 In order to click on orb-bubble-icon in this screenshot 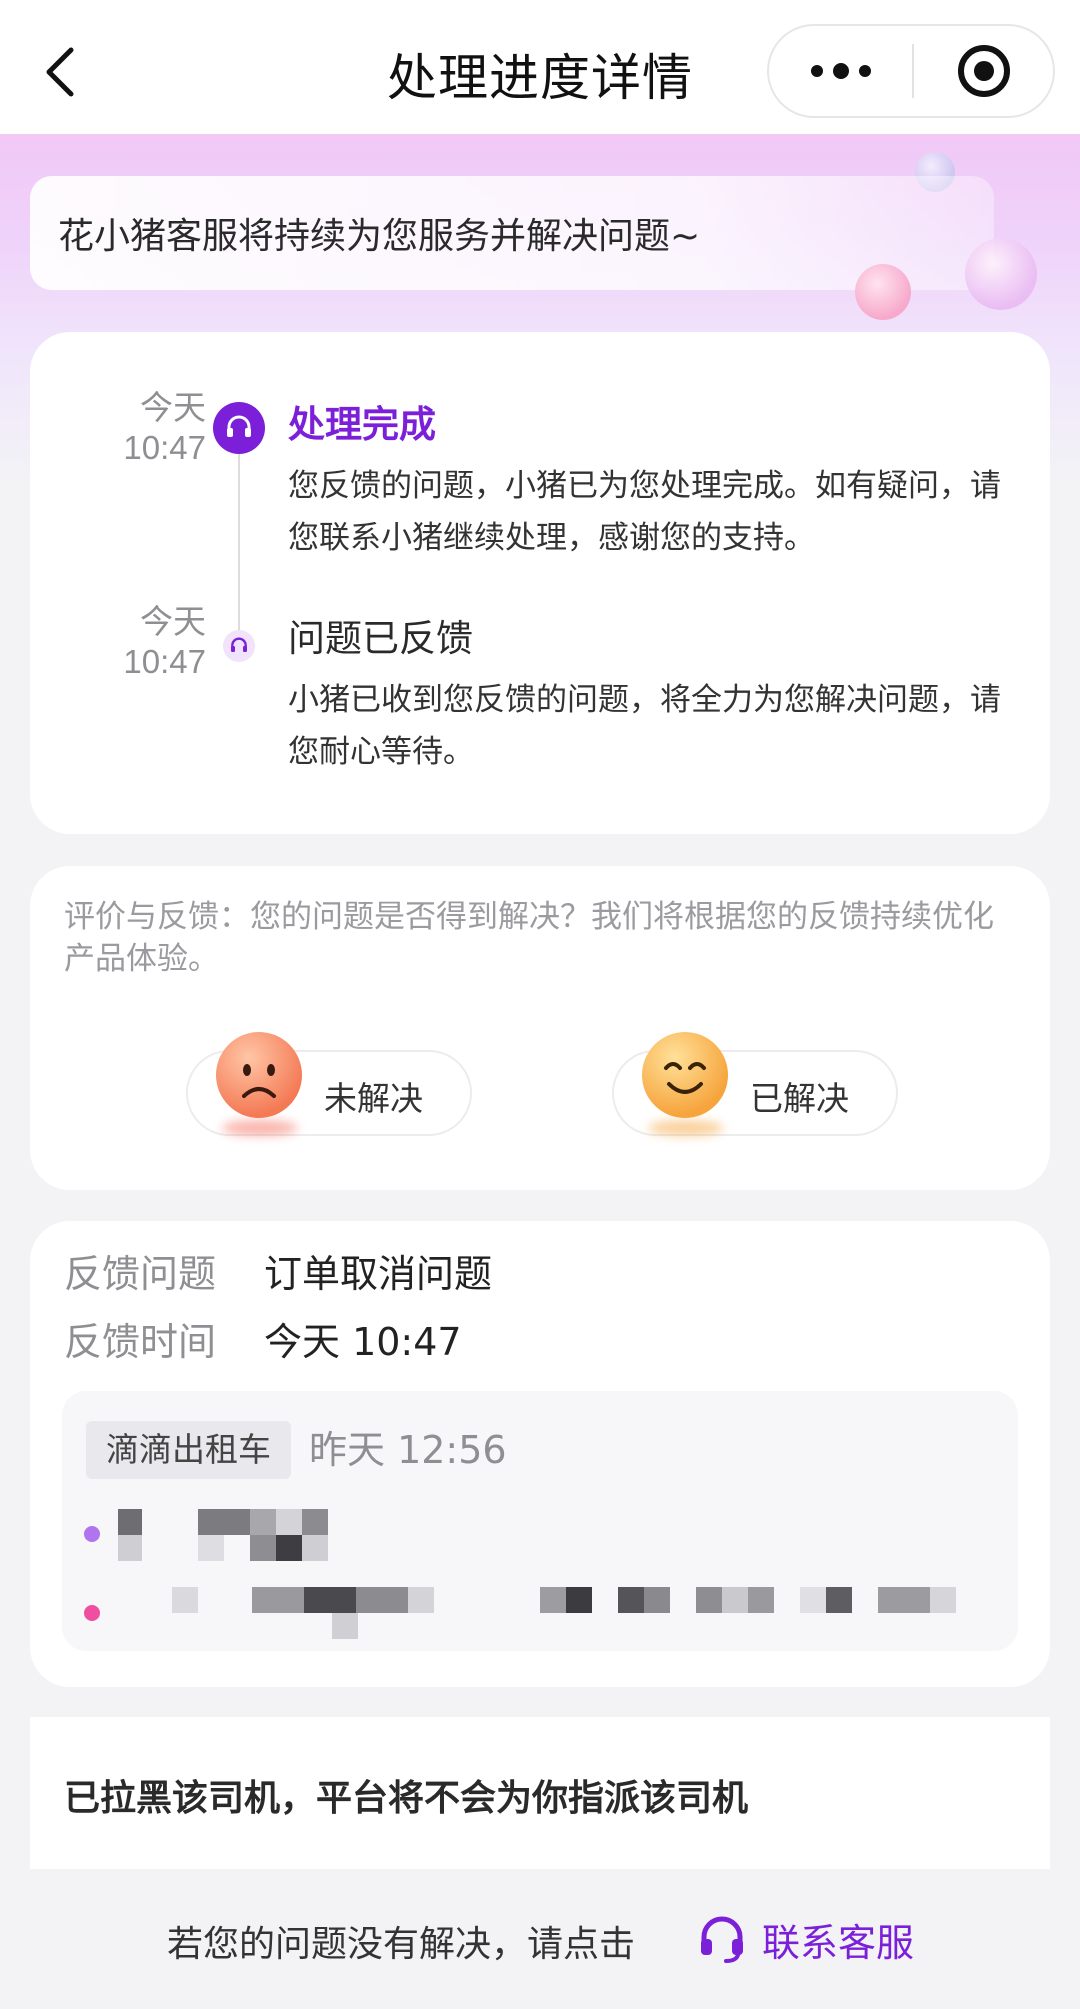, I will do `click(1001, 274)`.